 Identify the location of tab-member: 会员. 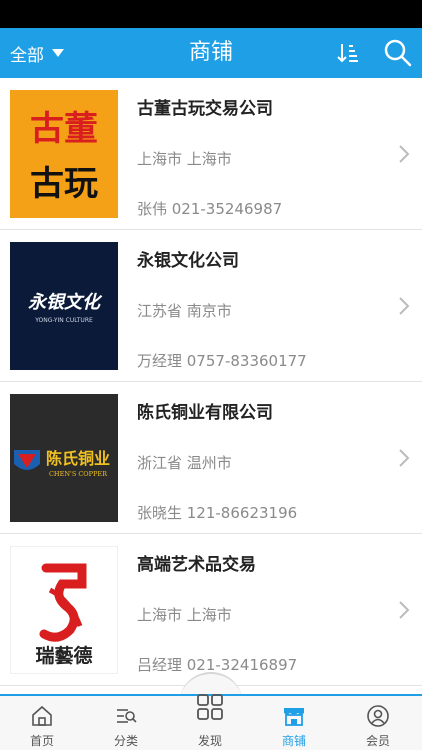
(378, 723).